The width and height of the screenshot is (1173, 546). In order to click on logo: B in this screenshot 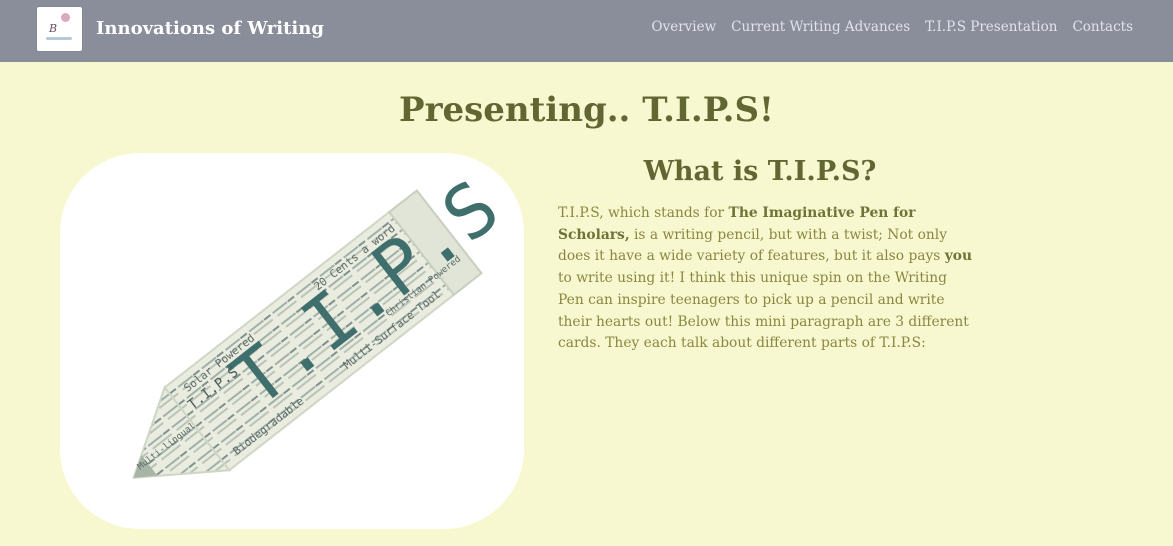, I will do `click(59, 29)`.